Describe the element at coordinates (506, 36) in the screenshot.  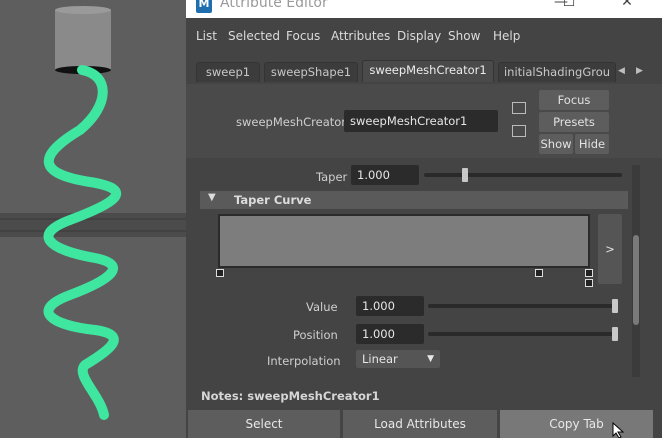
I see `menu-help: Help` at that location.